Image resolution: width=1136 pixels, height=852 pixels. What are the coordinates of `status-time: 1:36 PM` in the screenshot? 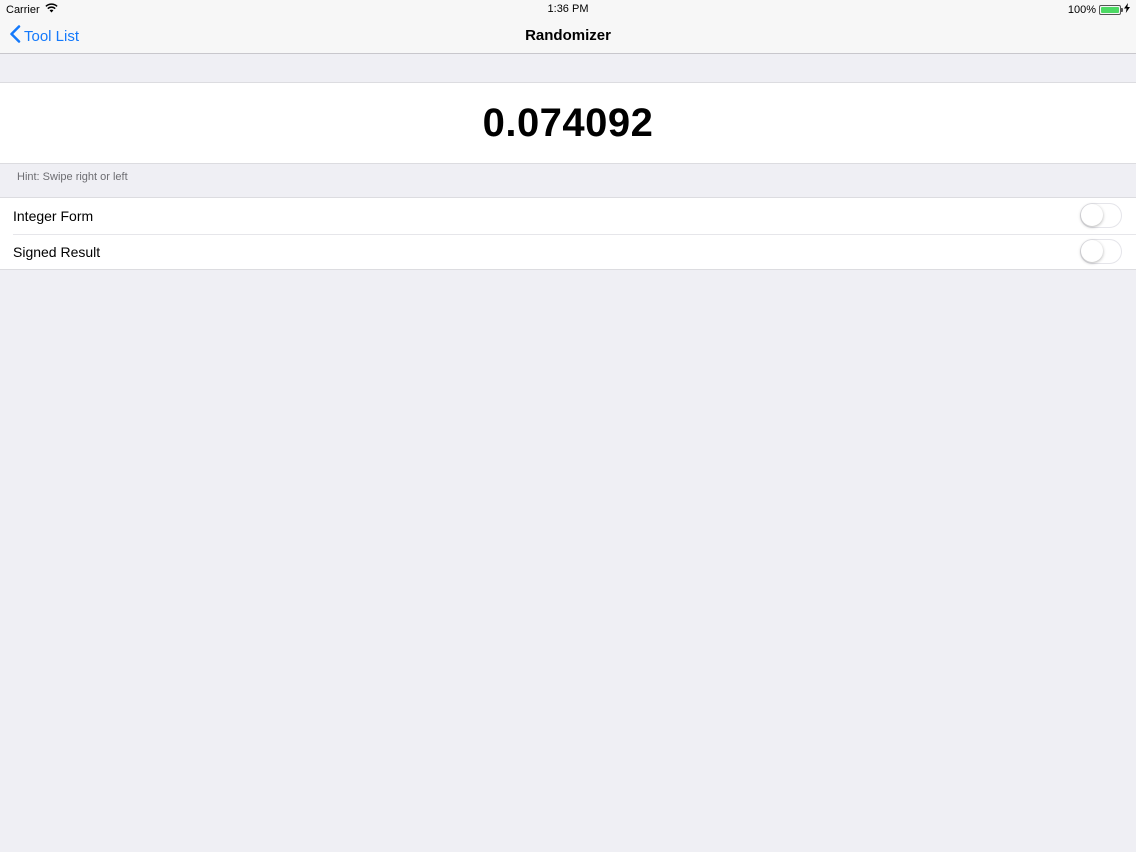 It's located at (568, 9).